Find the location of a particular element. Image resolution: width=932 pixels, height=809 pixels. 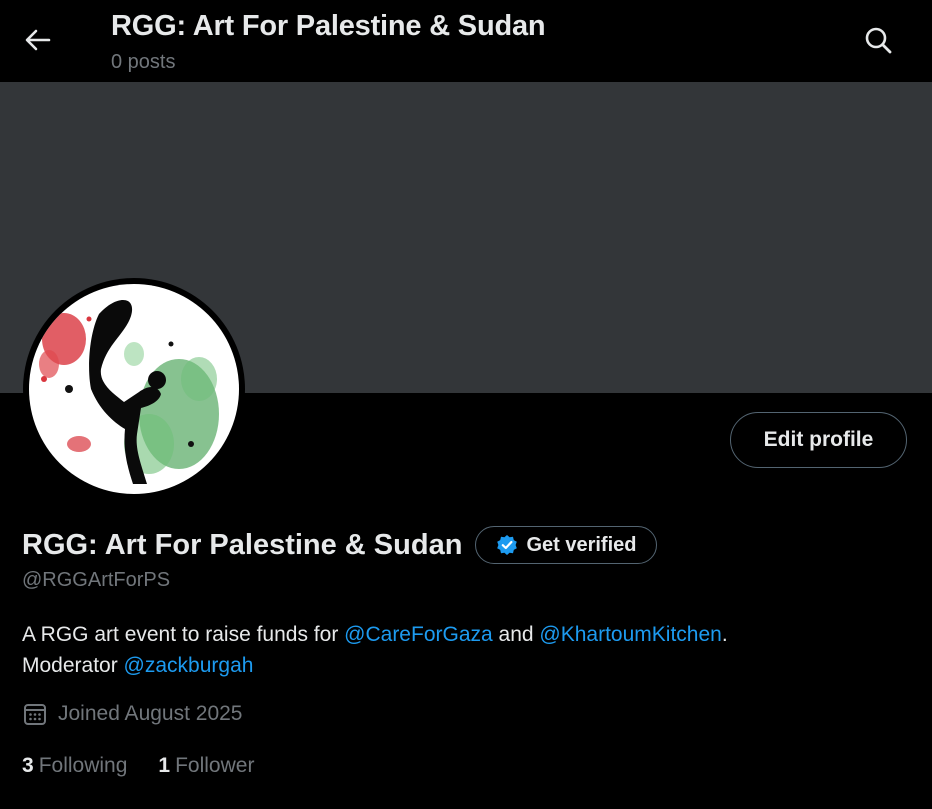

search-icon is located at coordinates (878, 40).